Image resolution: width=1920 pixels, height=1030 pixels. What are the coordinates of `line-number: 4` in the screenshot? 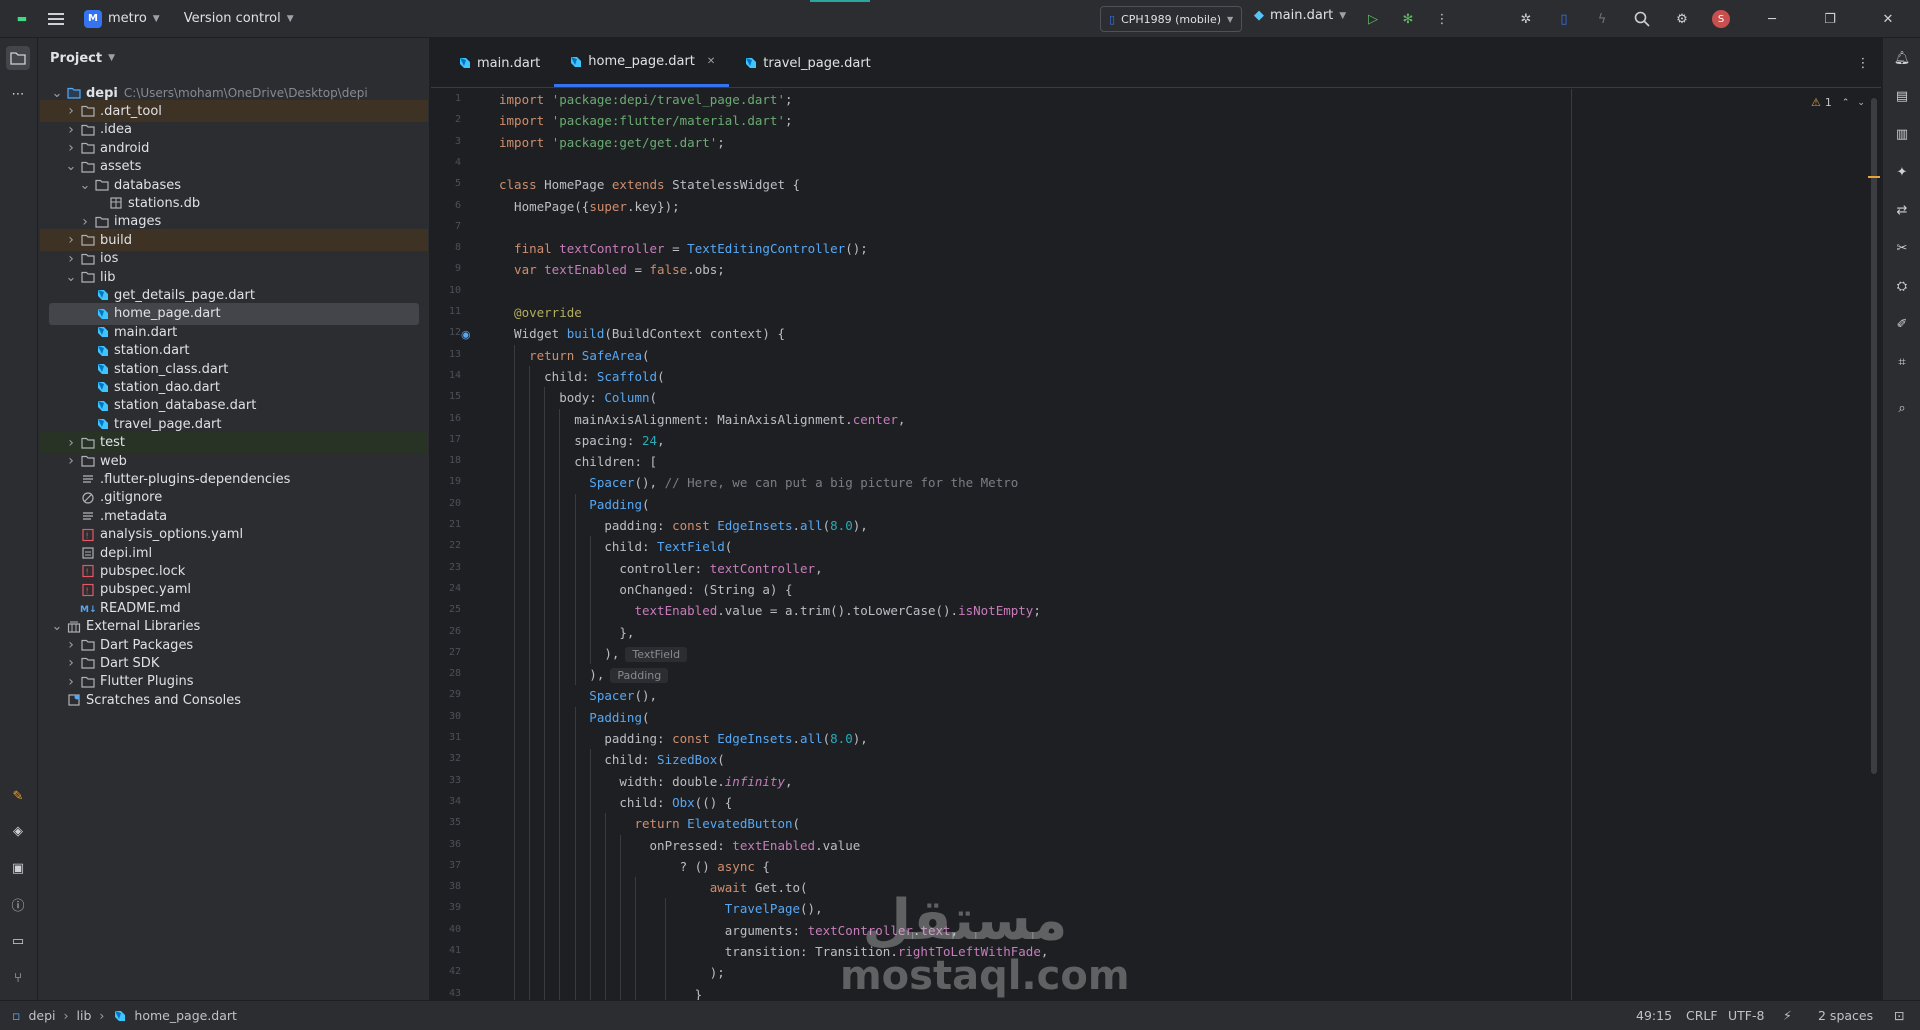 It's located at (457, 162).